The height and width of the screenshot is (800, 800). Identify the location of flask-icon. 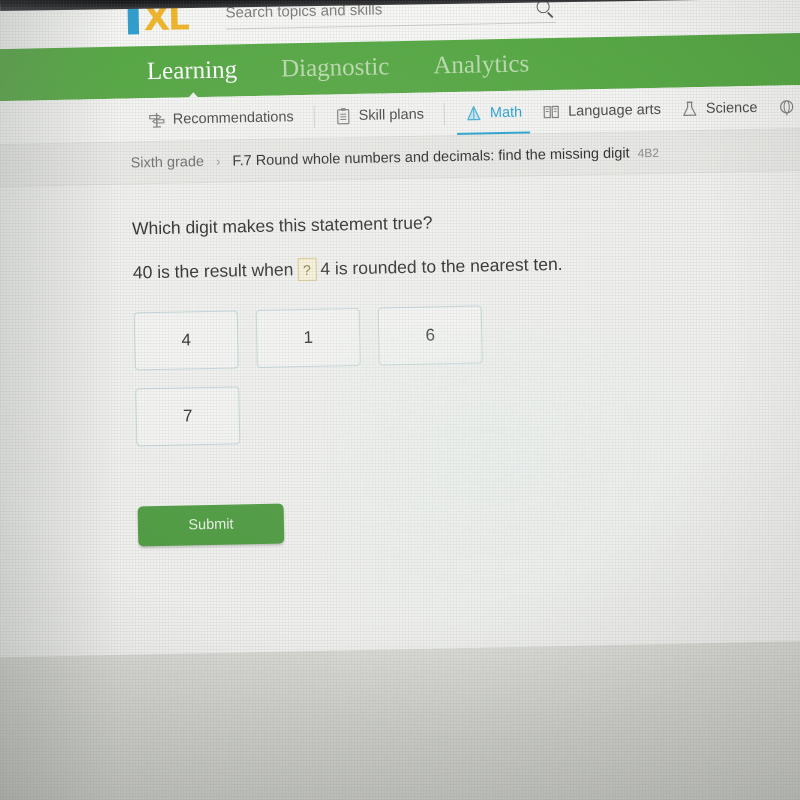
(690, 108).